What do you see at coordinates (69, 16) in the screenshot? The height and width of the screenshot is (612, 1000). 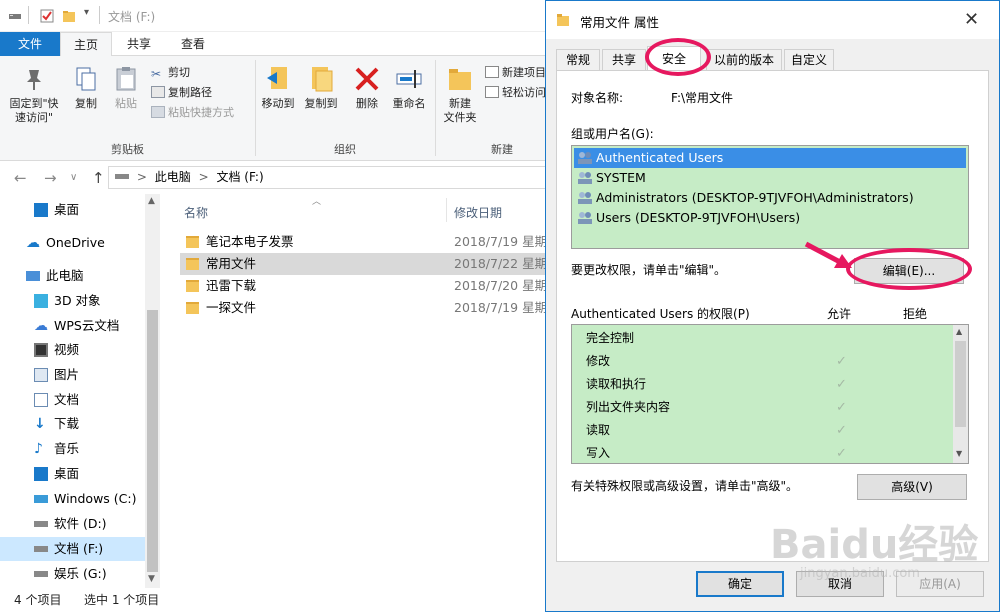 I see `new-folder-qat-icon` at bounding box center [69, 16].